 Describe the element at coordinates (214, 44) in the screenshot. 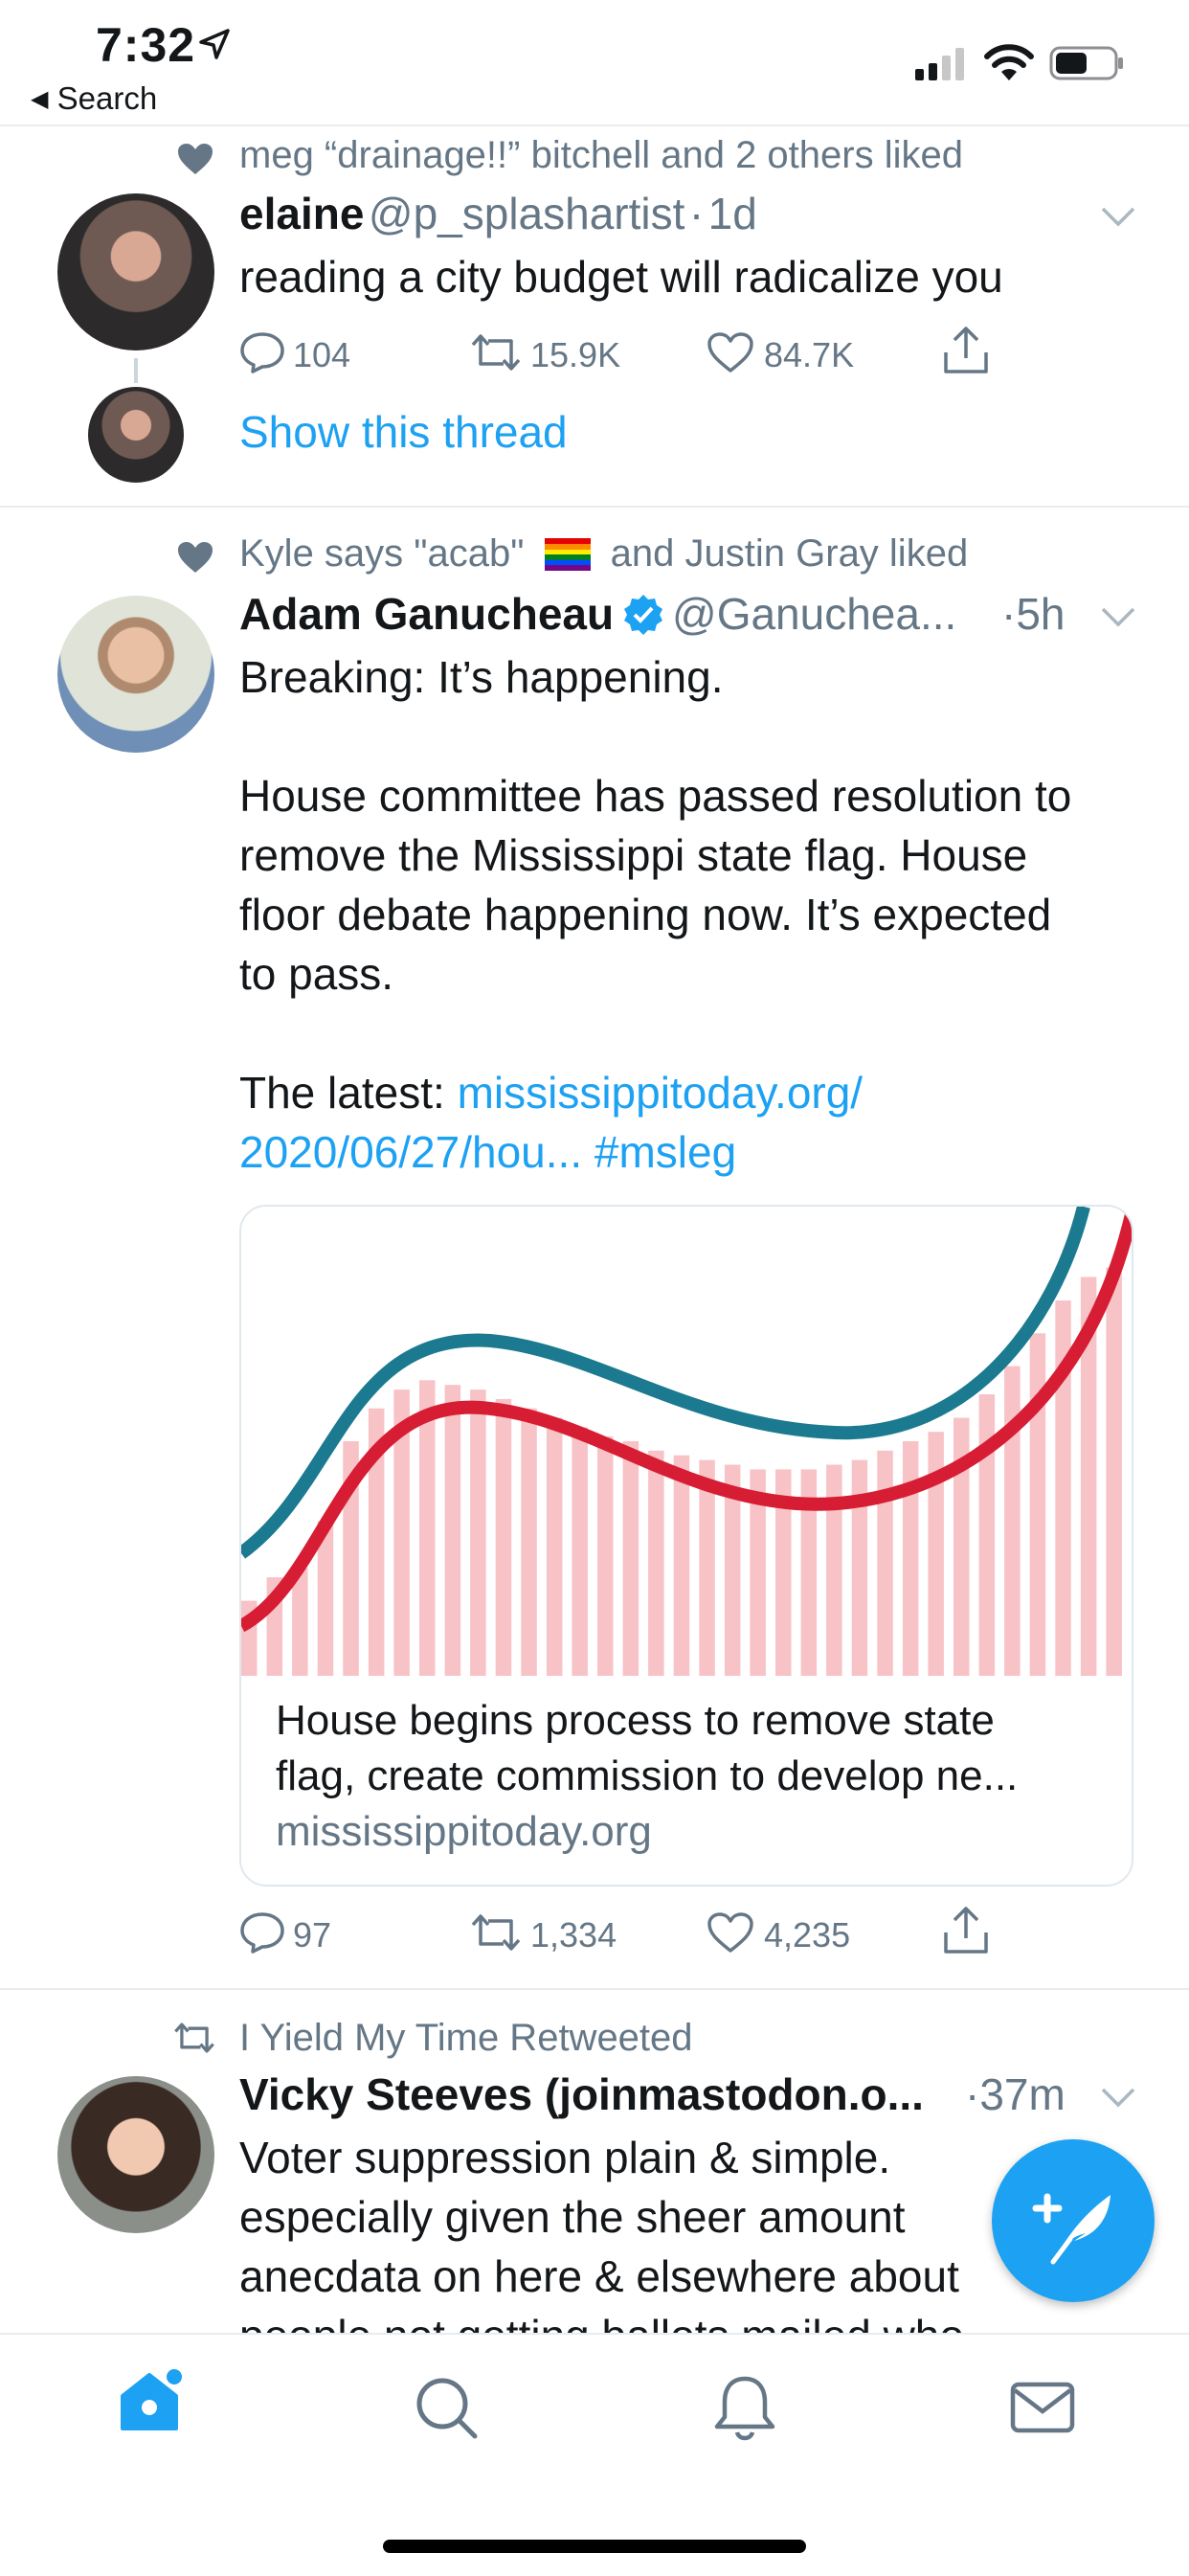

I see `location-arrow-icon` at that location.